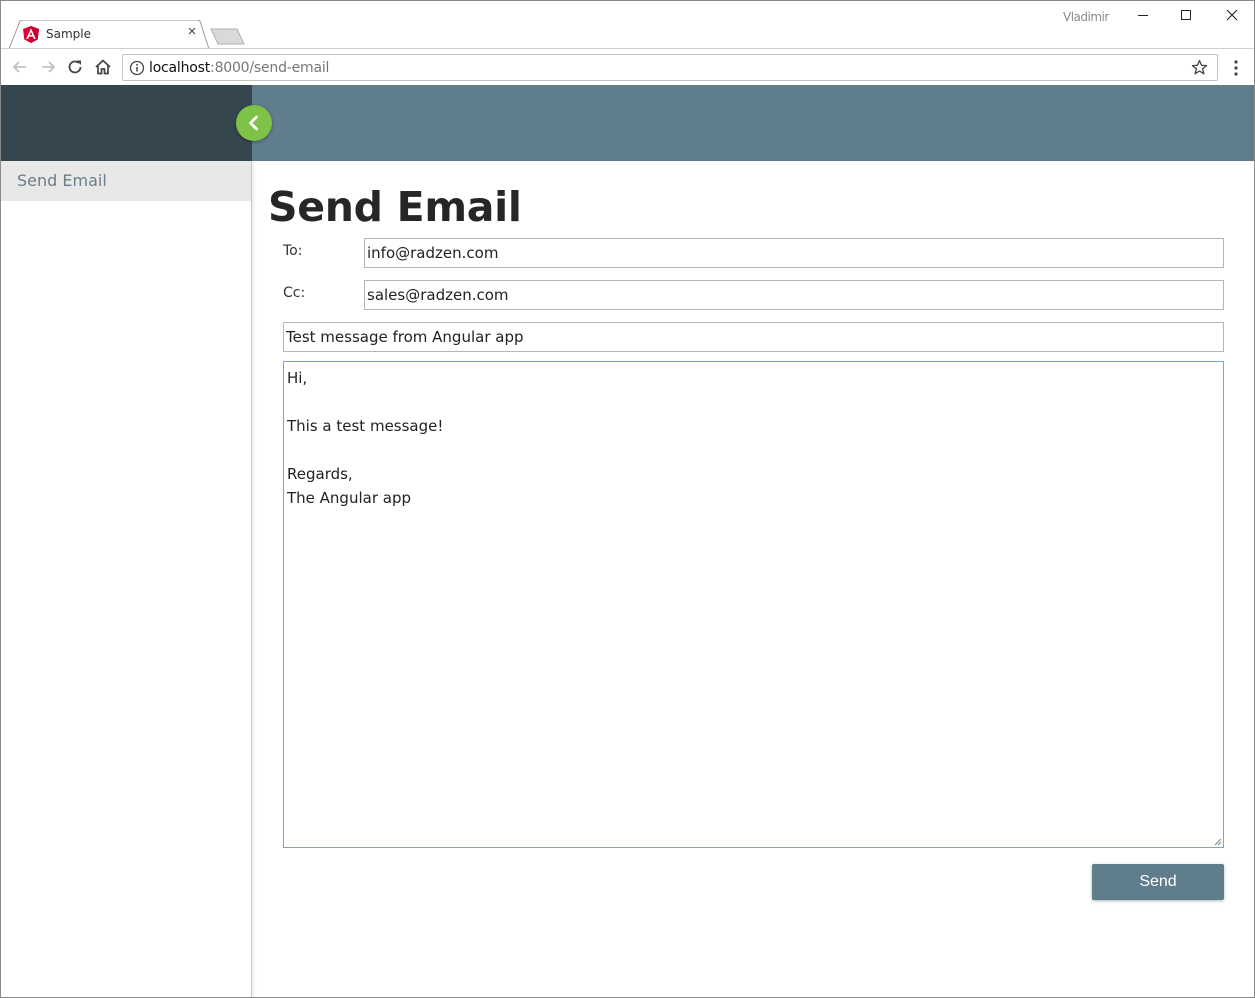 This screenshot has width=1255, height=998. Describe the element at coordinates (192, 31) in the screenshot. I see `tab-close-icon: ×` at that location.